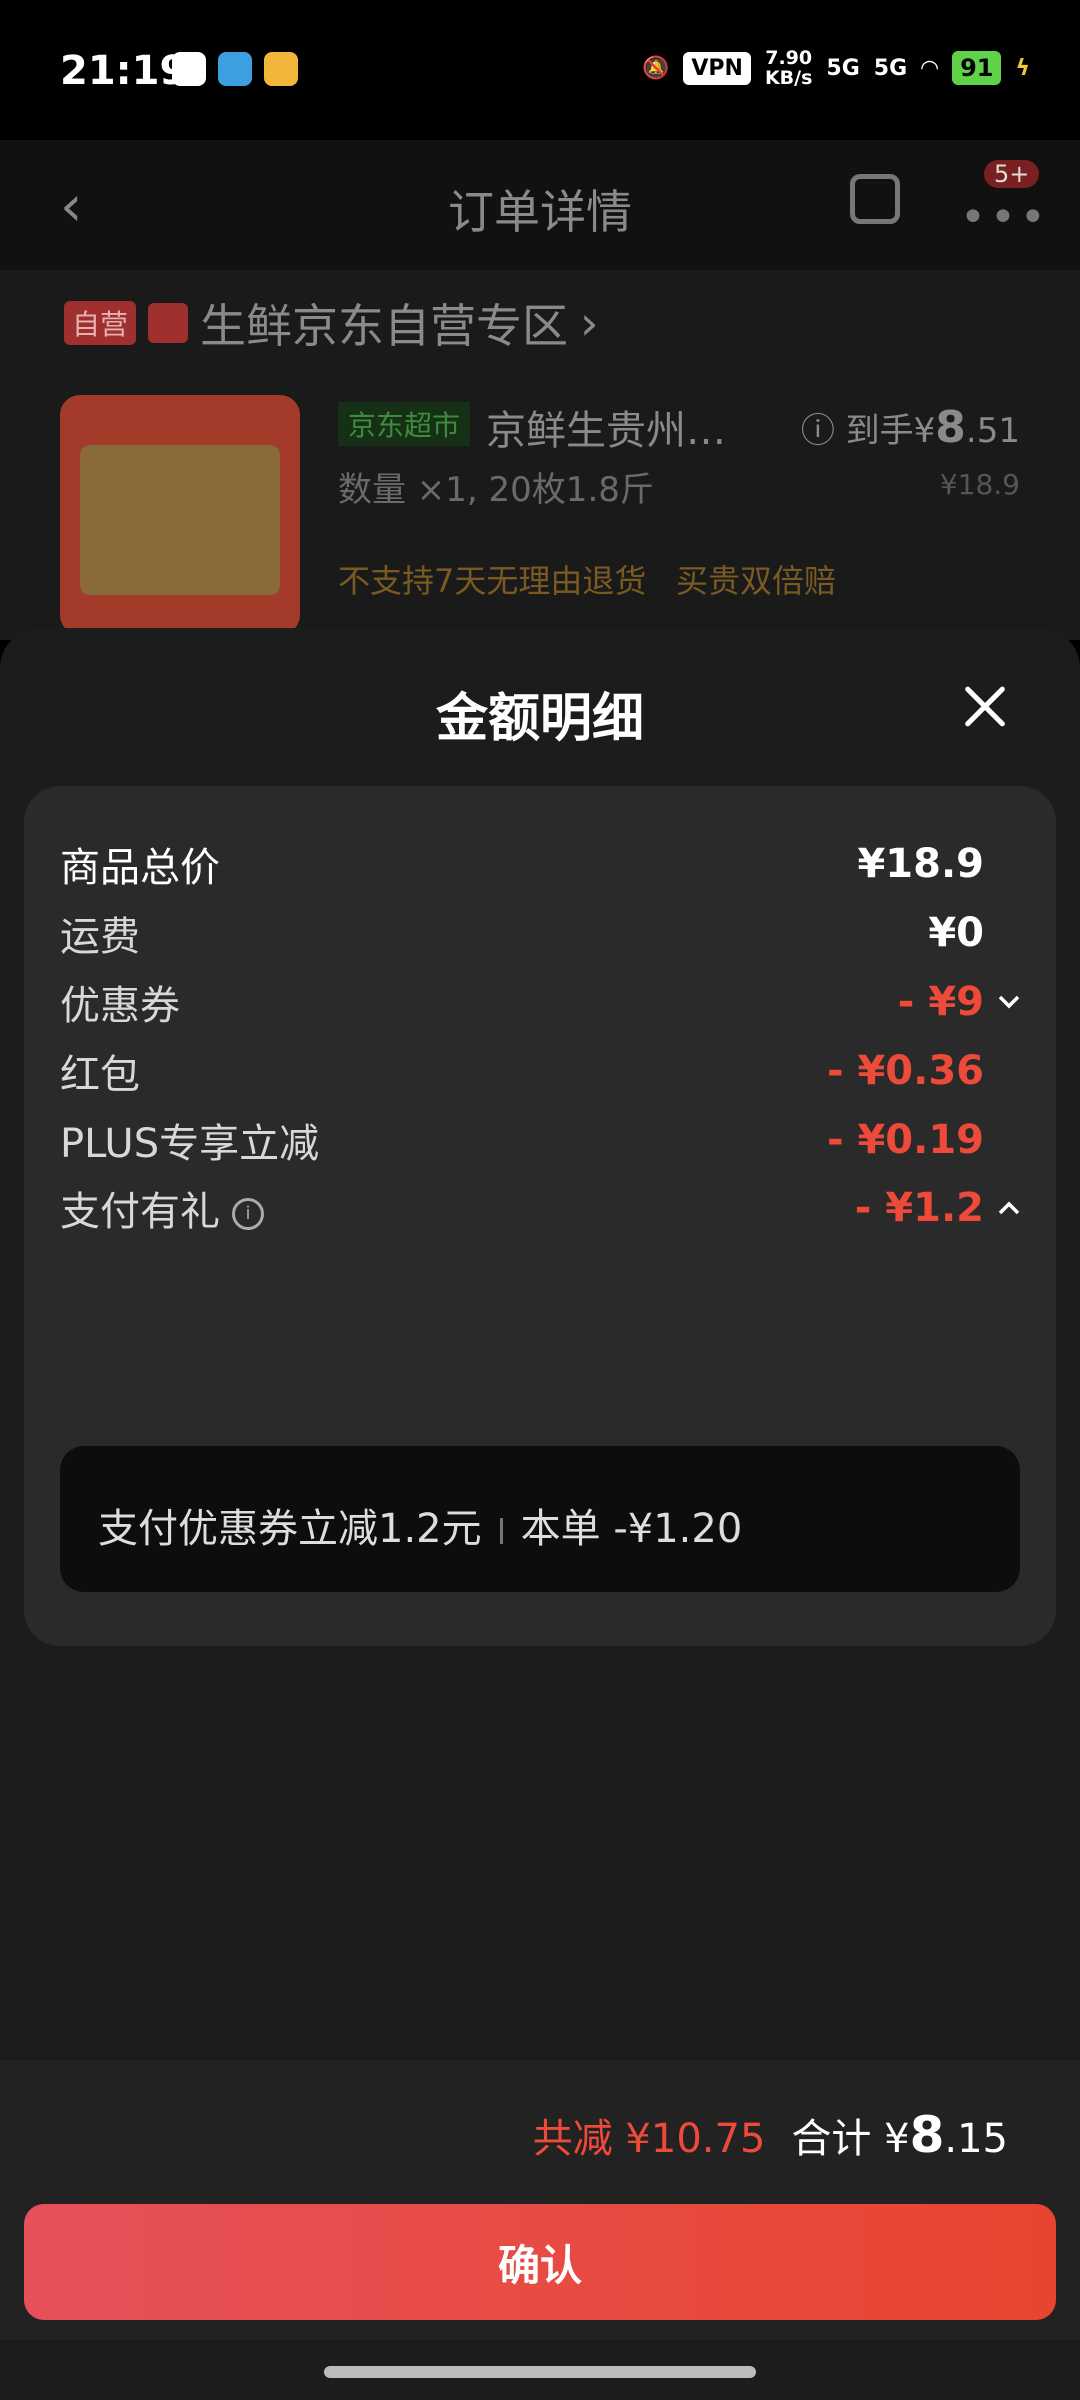 The width and height of the screenshot is (1080, 2400). What do you see at coordinates (496, 490) in the screenshot?
I see `product-quantity: 数量 ×1, 20枚1.8斤` at bounding box center [496, 490].